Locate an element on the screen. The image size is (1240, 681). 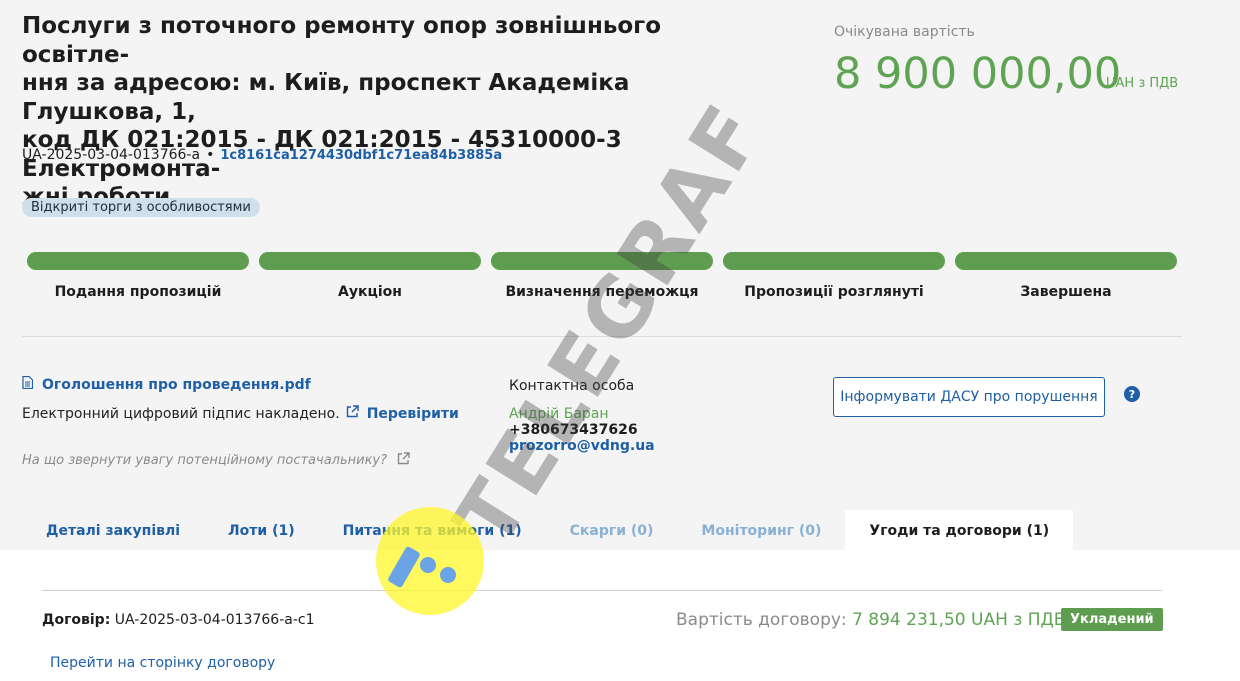
tender-hash-link: 1c8161ca1274430dbf1c71ea84b3885a is located at coordinates (361, 155).